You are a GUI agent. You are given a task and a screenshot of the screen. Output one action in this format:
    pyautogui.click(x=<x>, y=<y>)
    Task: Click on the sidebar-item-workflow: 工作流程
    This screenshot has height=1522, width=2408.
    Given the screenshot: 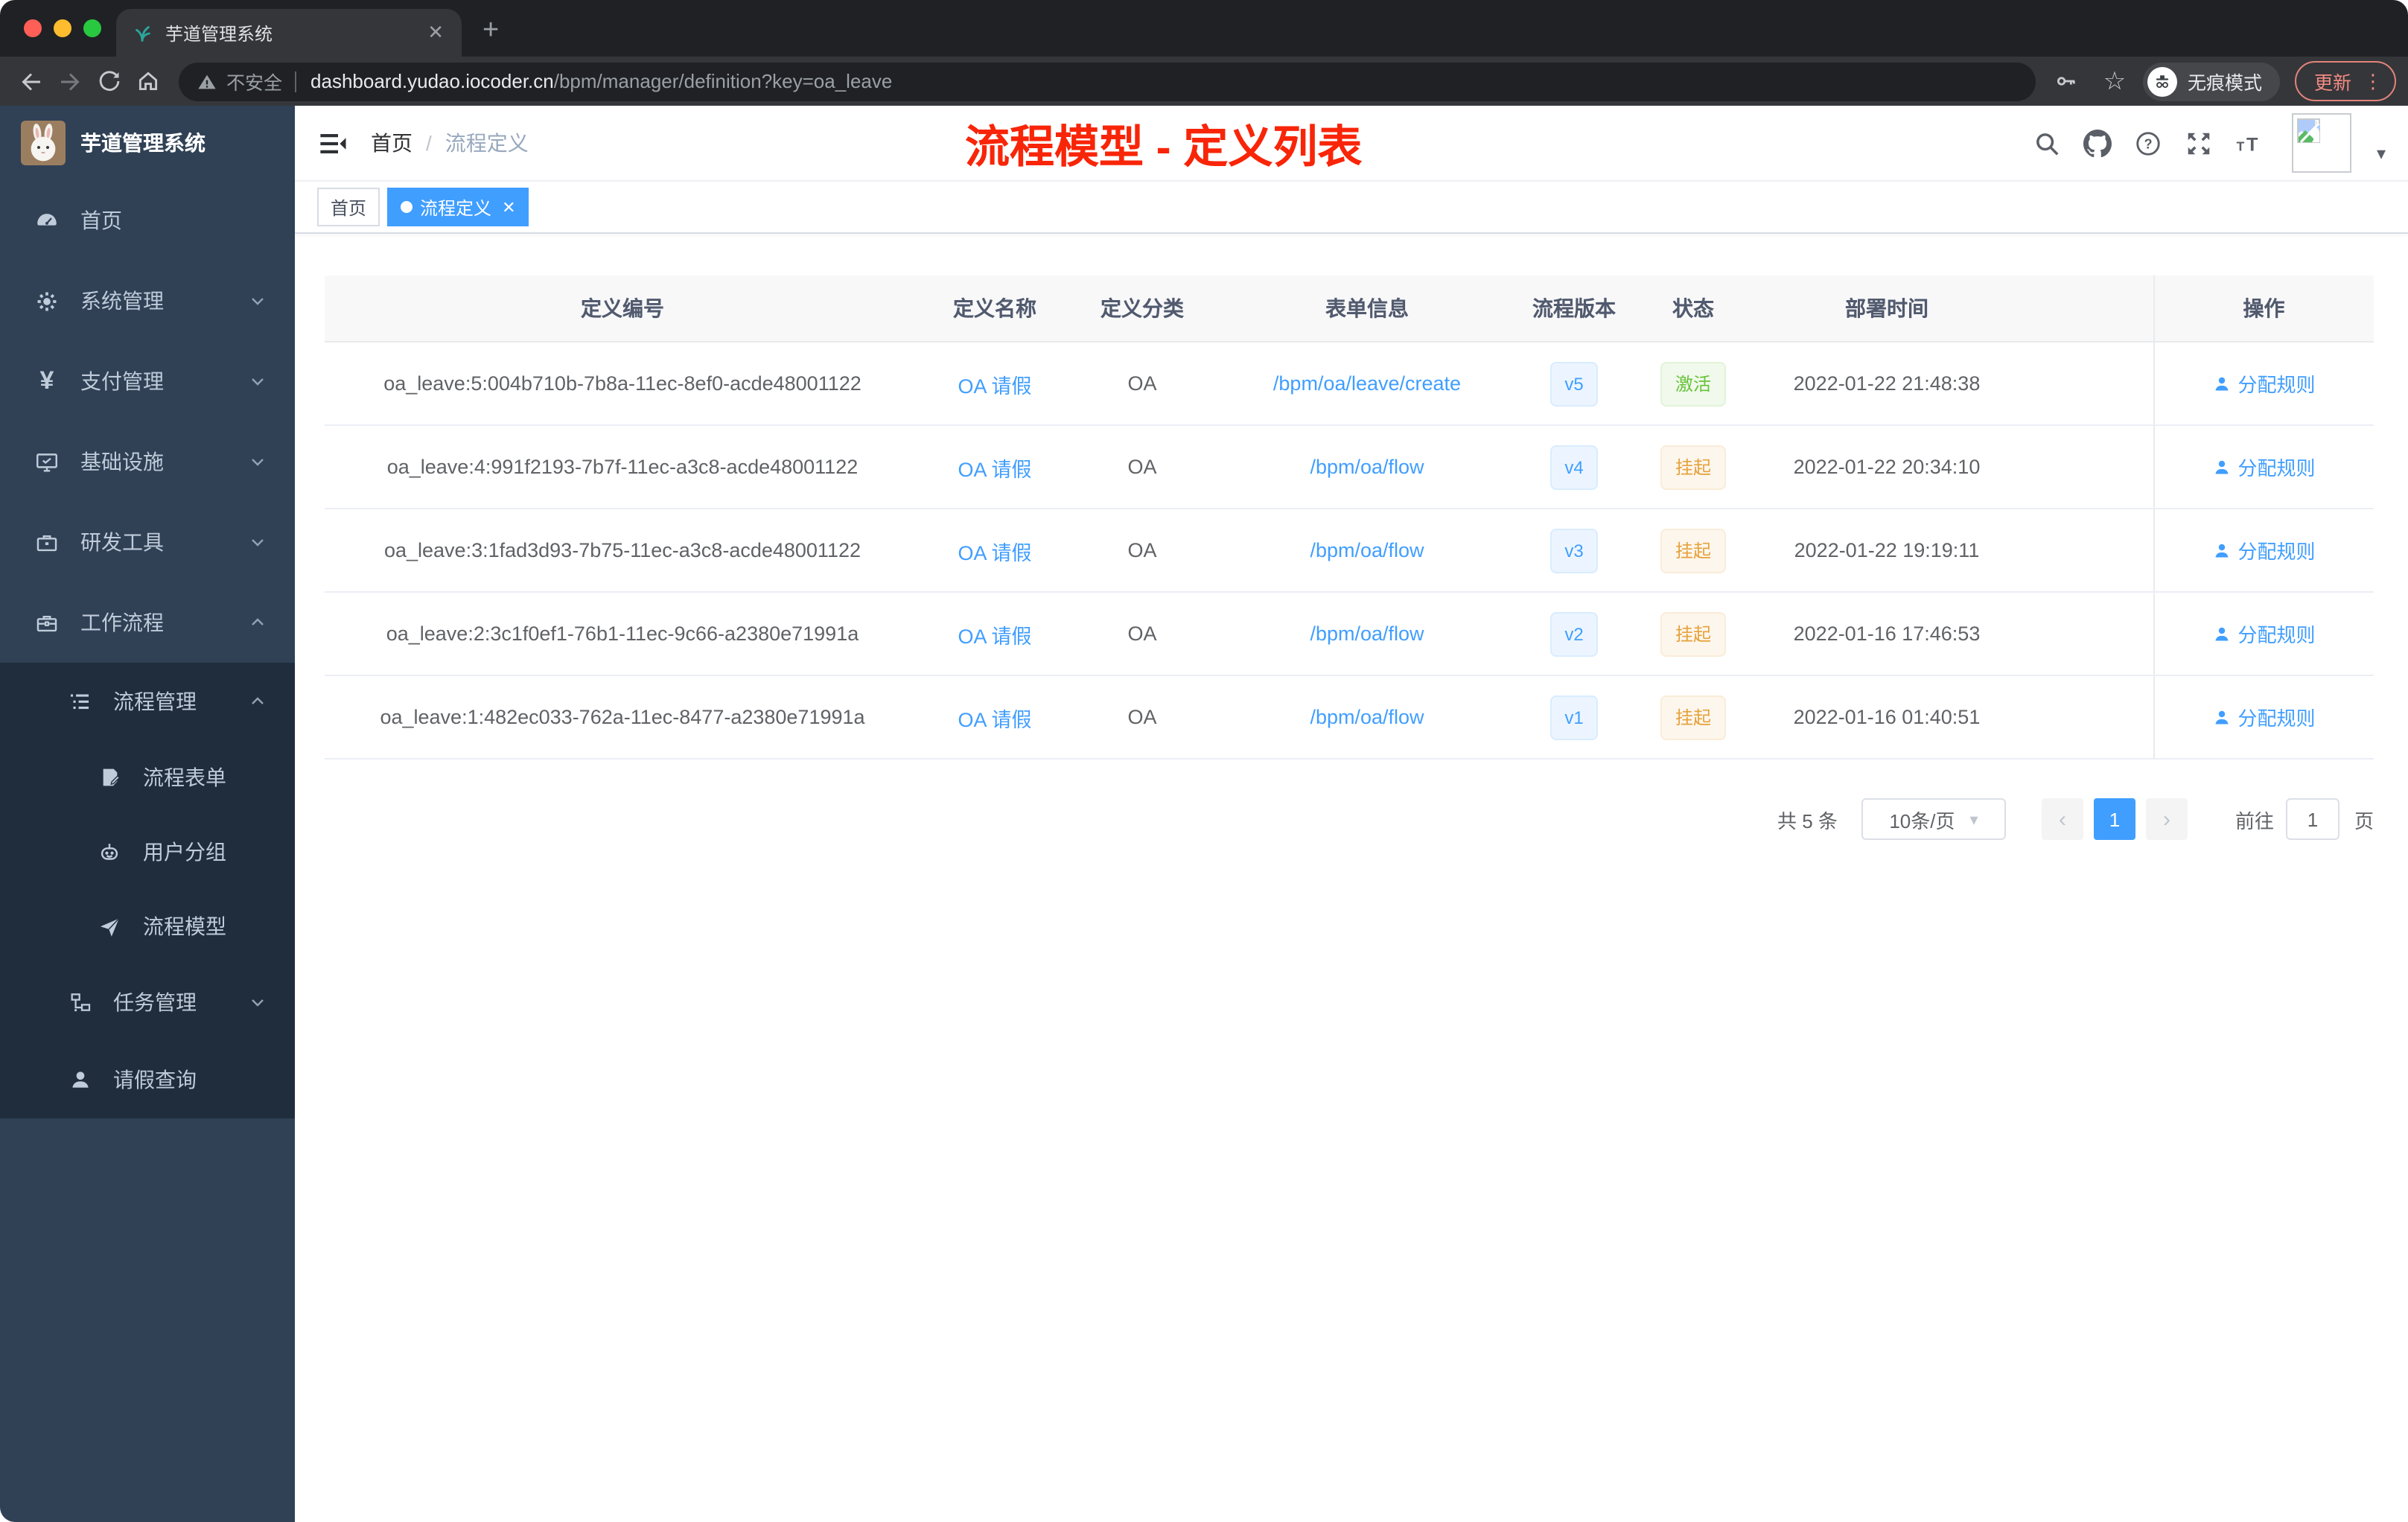 What is the action you would take?
    pyautogui.click(x=147, y=622)
    